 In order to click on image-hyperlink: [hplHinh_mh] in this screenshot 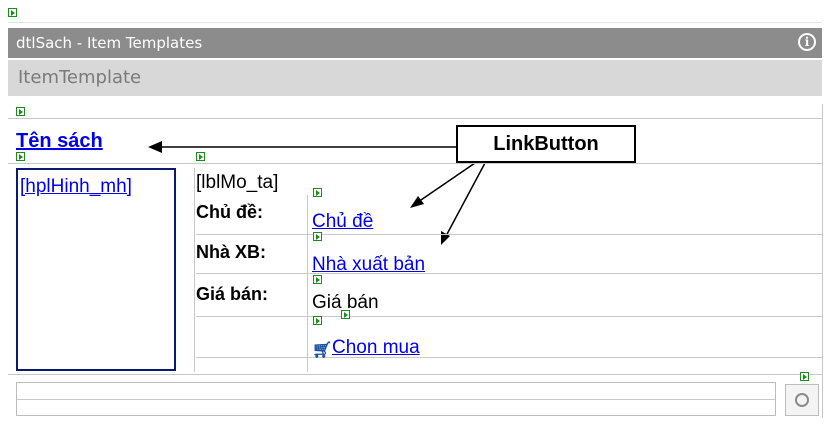, I will do `click(76, 187)`.